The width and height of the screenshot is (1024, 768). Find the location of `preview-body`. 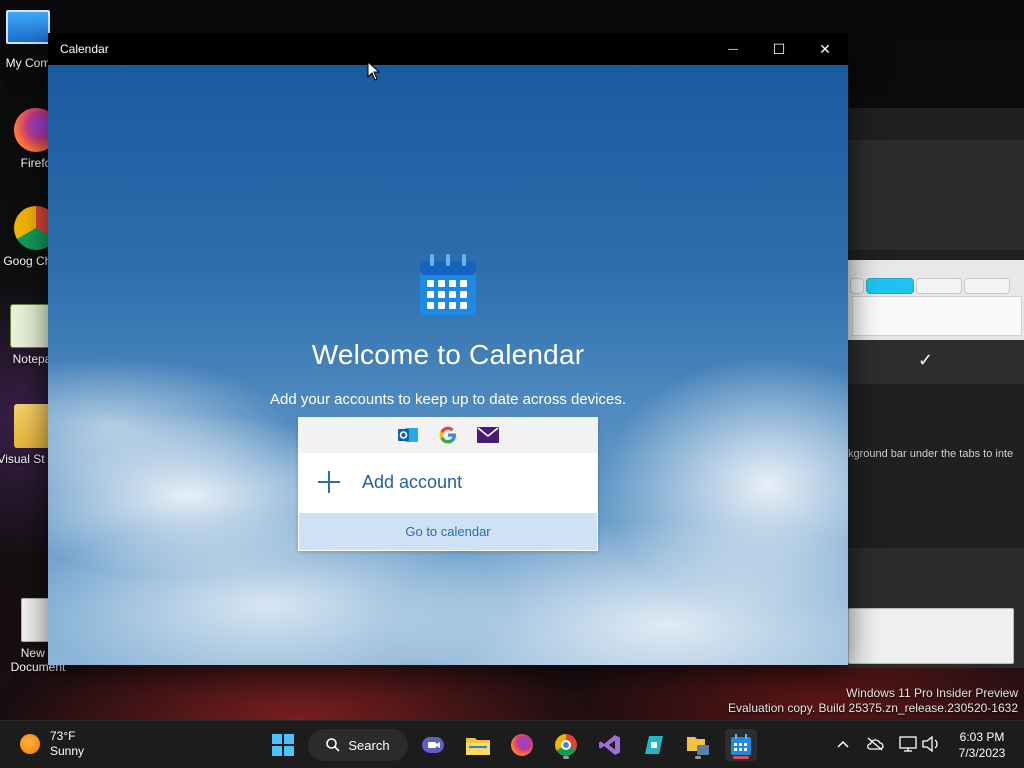

preview-body is located at coordinates (937, 316).